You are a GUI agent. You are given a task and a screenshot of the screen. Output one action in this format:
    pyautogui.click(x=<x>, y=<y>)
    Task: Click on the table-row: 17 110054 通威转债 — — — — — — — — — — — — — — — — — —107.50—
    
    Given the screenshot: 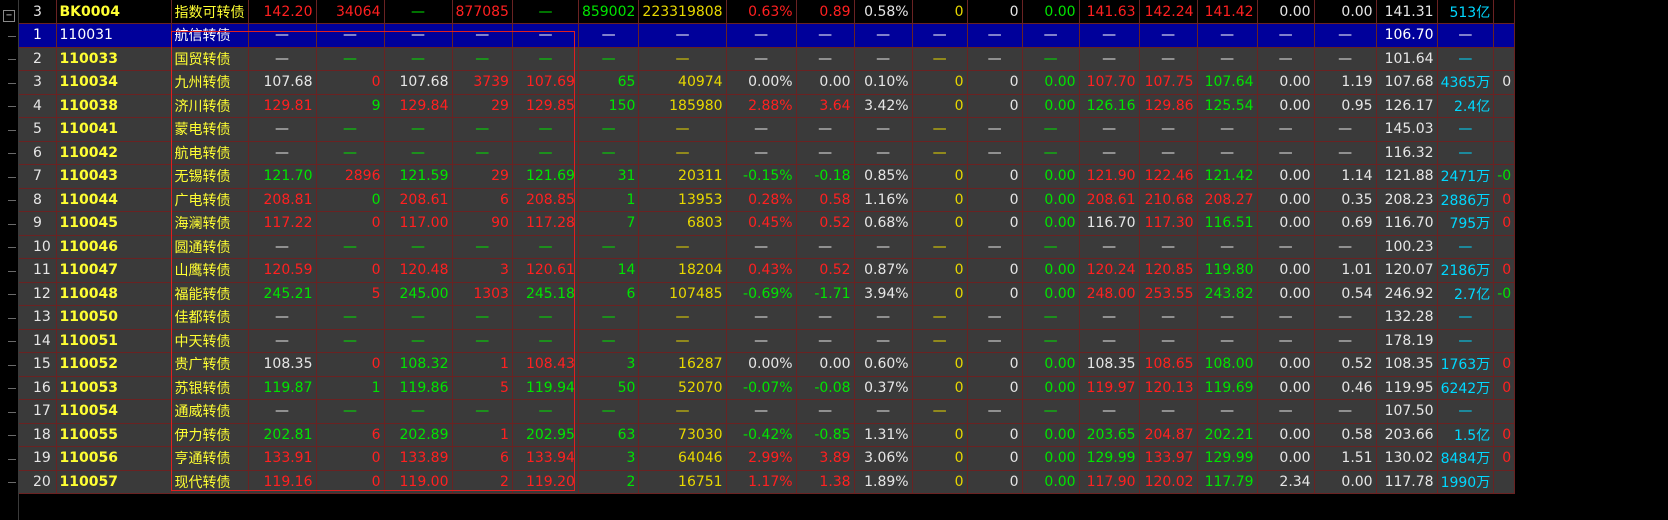 What is the action you would take?
    pyautogui.click(x=767, y=411)
    